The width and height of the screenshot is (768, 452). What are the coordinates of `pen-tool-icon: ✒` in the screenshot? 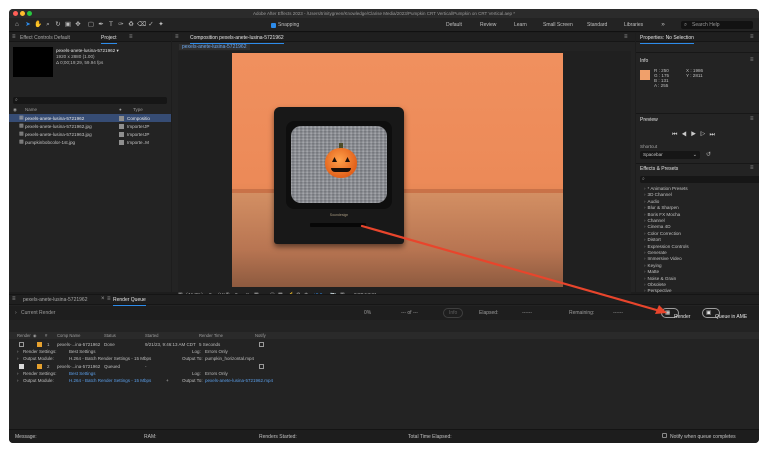 It's located at (101, 25).